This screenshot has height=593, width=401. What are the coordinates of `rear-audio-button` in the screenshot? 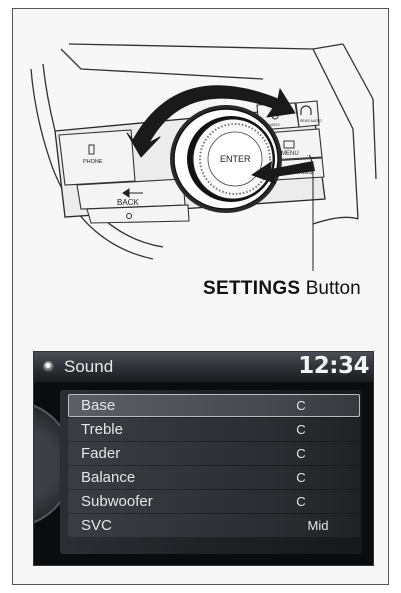 It's located at (307, 114).